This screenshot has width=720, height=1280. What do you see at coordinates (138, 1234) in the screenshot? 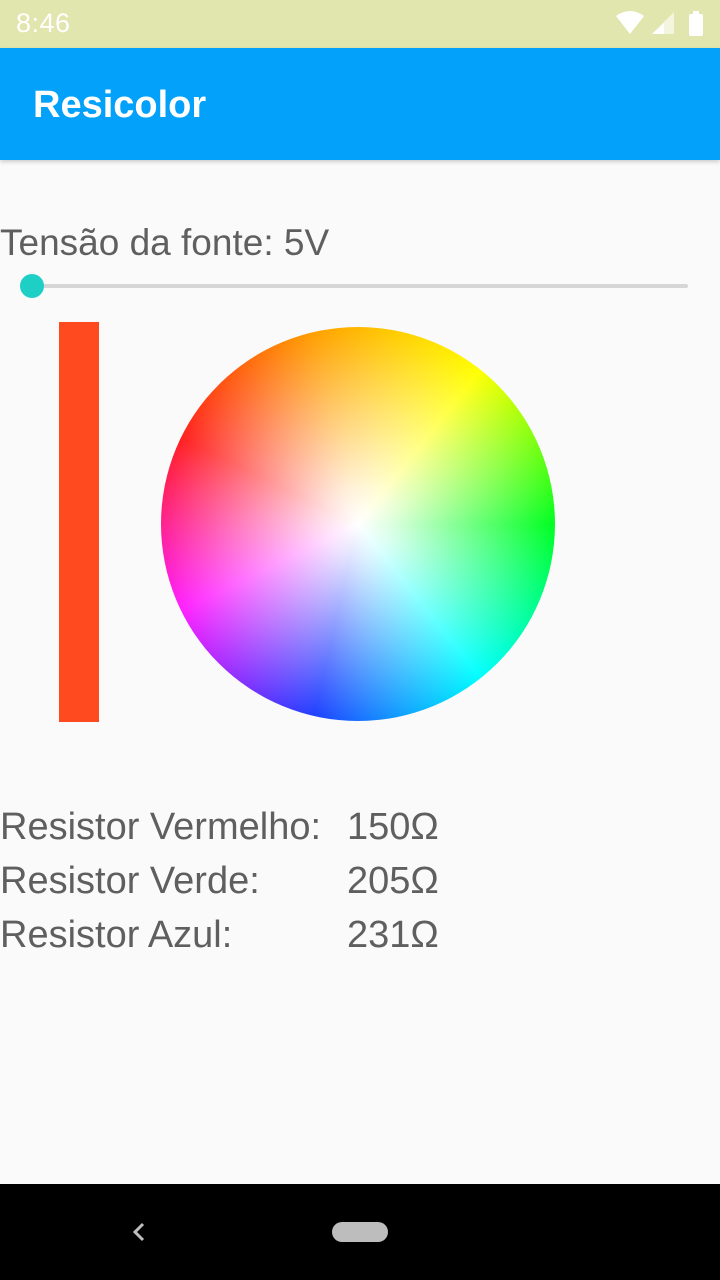
I see `back-icon` at bounding box center [138, 1234].